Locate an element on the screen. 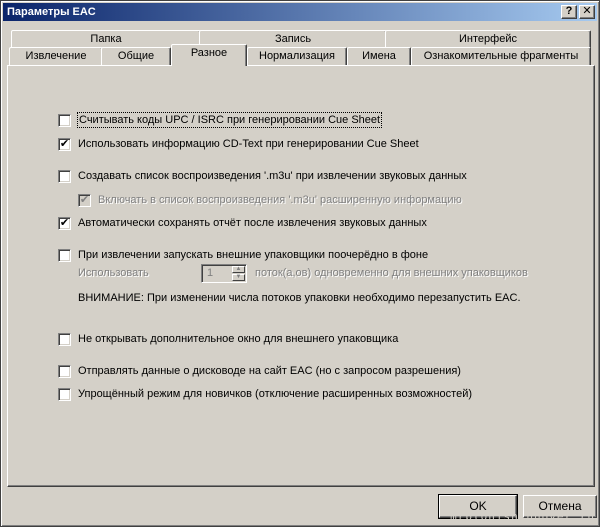 The width and height of the screenshot is (600, 527). tab-misc: Разное is located at coordinates (209, 55).